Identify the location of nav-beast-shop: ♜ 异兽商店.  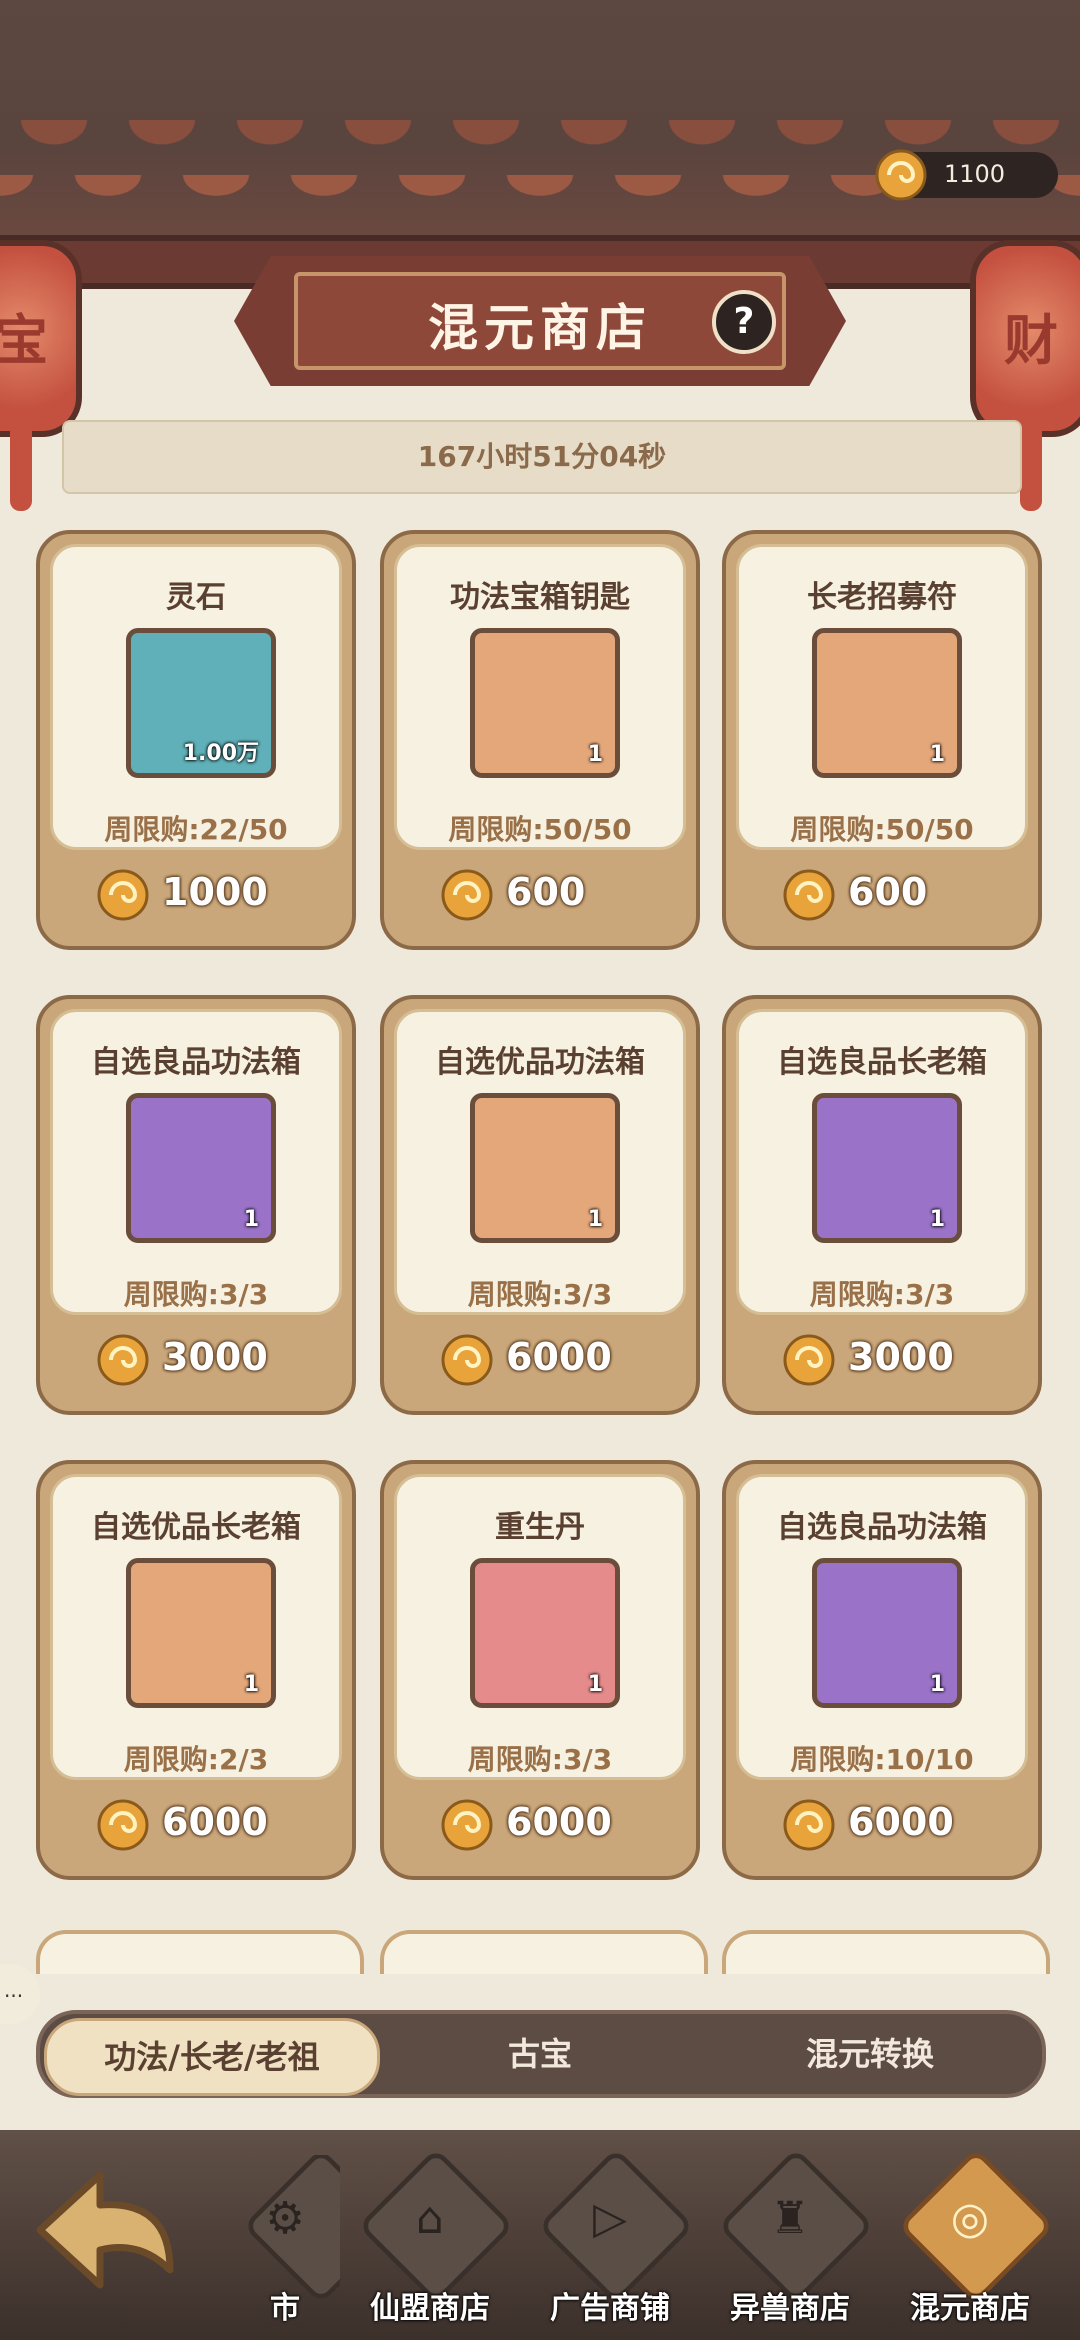
(790, 2241).